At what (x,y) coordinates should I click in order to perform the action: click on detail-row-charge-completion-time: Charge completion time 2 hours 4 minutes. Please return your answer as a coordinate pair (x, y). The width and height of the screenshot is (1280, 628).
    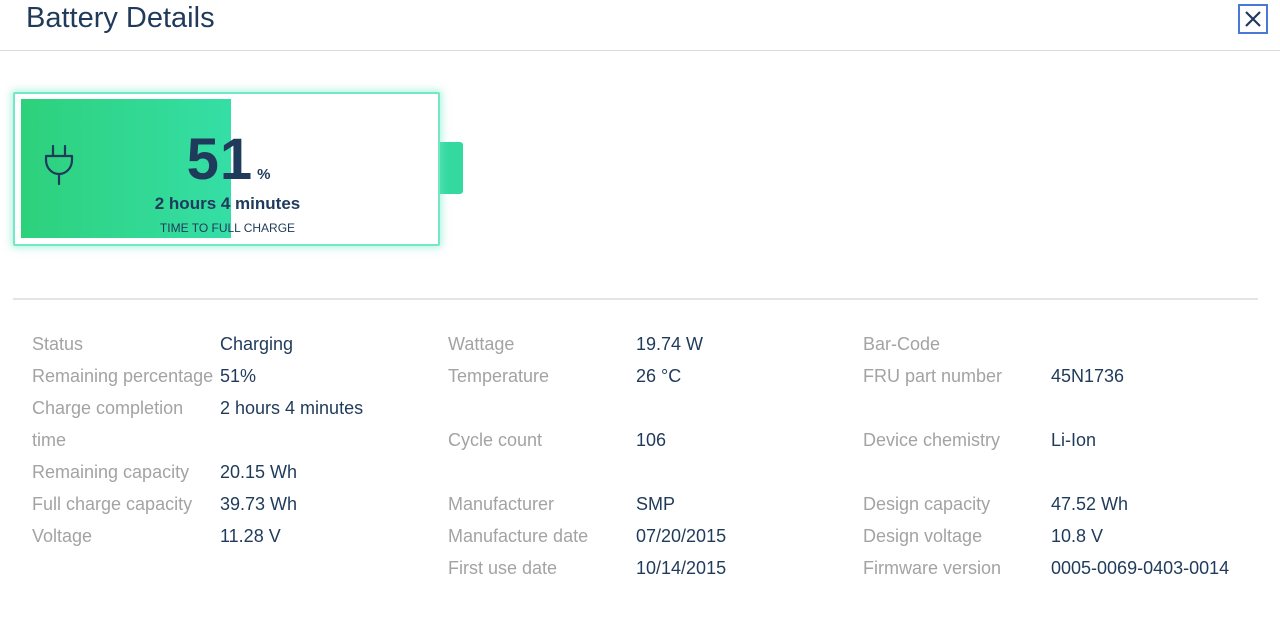
    Looking at the image, I should click on (230, 424).